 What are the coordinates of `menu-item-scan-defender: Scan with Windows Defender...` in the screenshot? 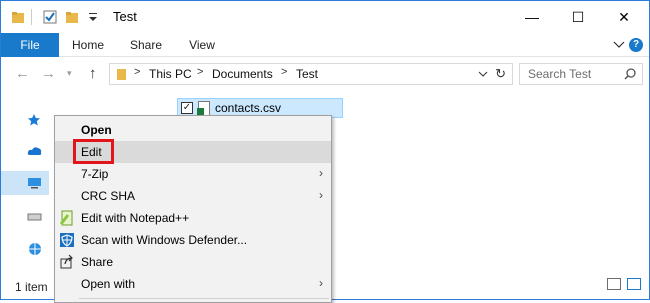 It's located at (193, 240).